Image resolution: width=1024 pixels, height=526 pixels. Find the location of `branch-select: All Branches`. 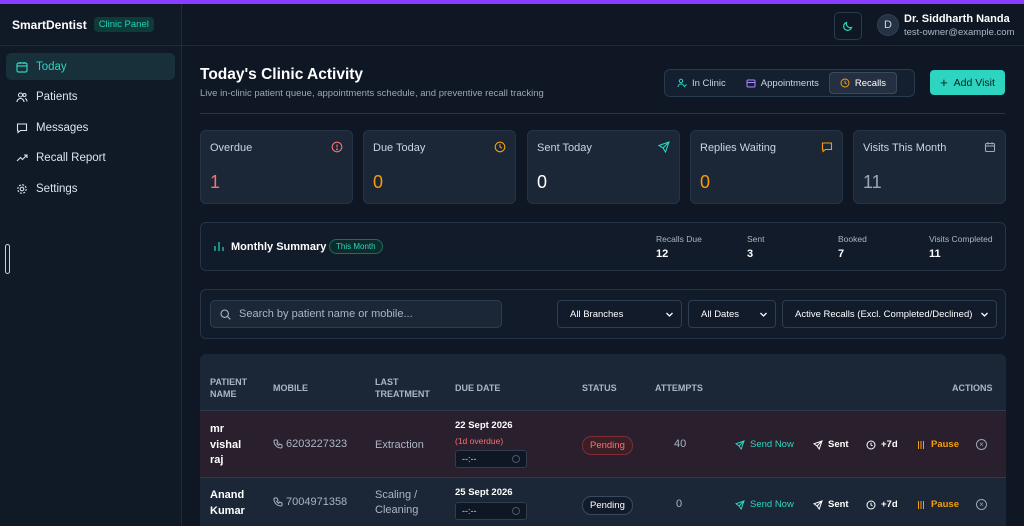

branch-select: All Branches is located at coordinates (619, 314).